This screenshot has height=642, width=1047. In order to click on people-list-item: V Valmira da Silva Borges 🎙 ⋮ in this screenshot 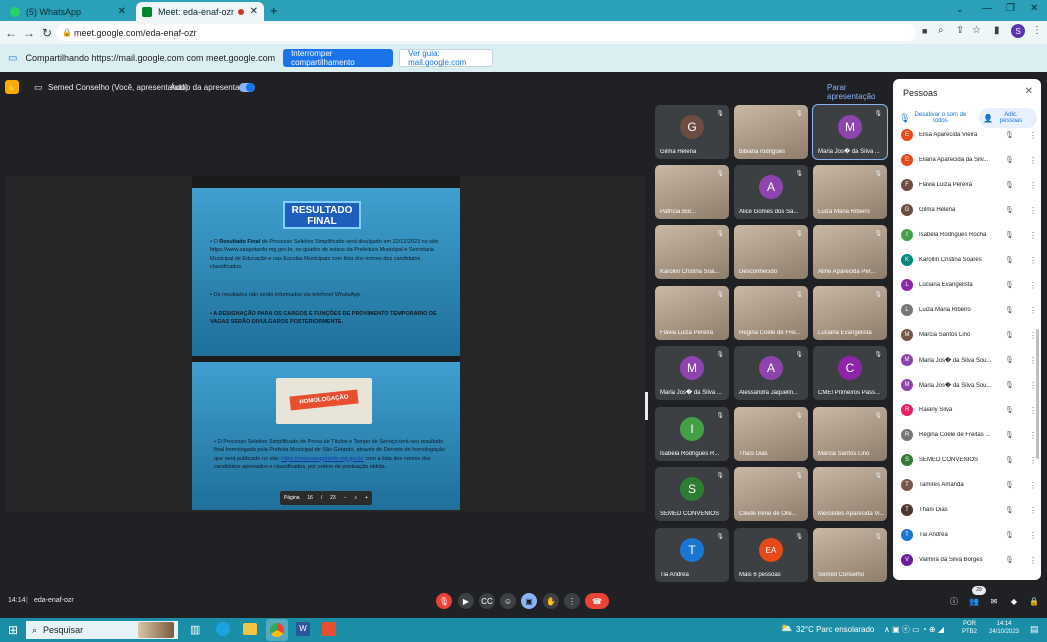, I will do `click(969, 560)`.